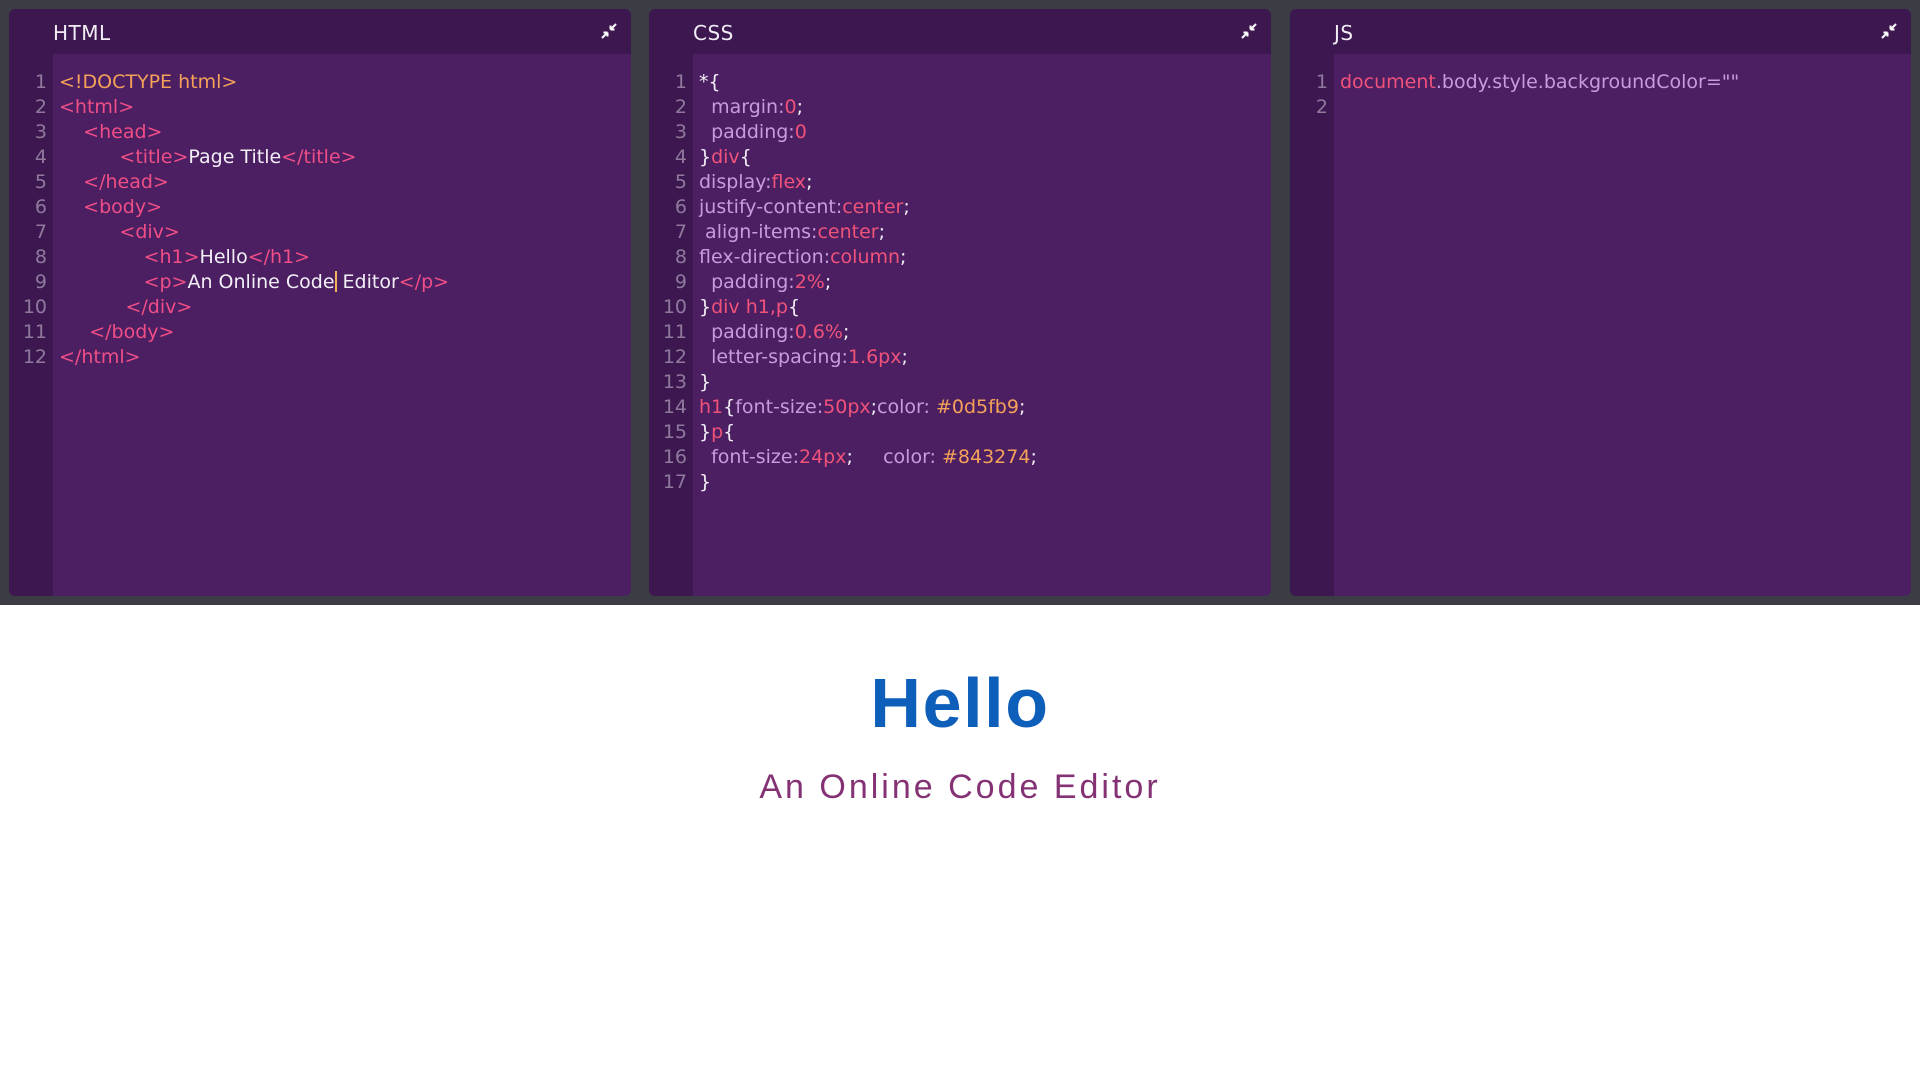 This screenshot has height=1080, width=1920. What do you see at coordinates (960, 31) in the screenshot?
I see `panel-header: CSS` at bounding box center [960, 31].